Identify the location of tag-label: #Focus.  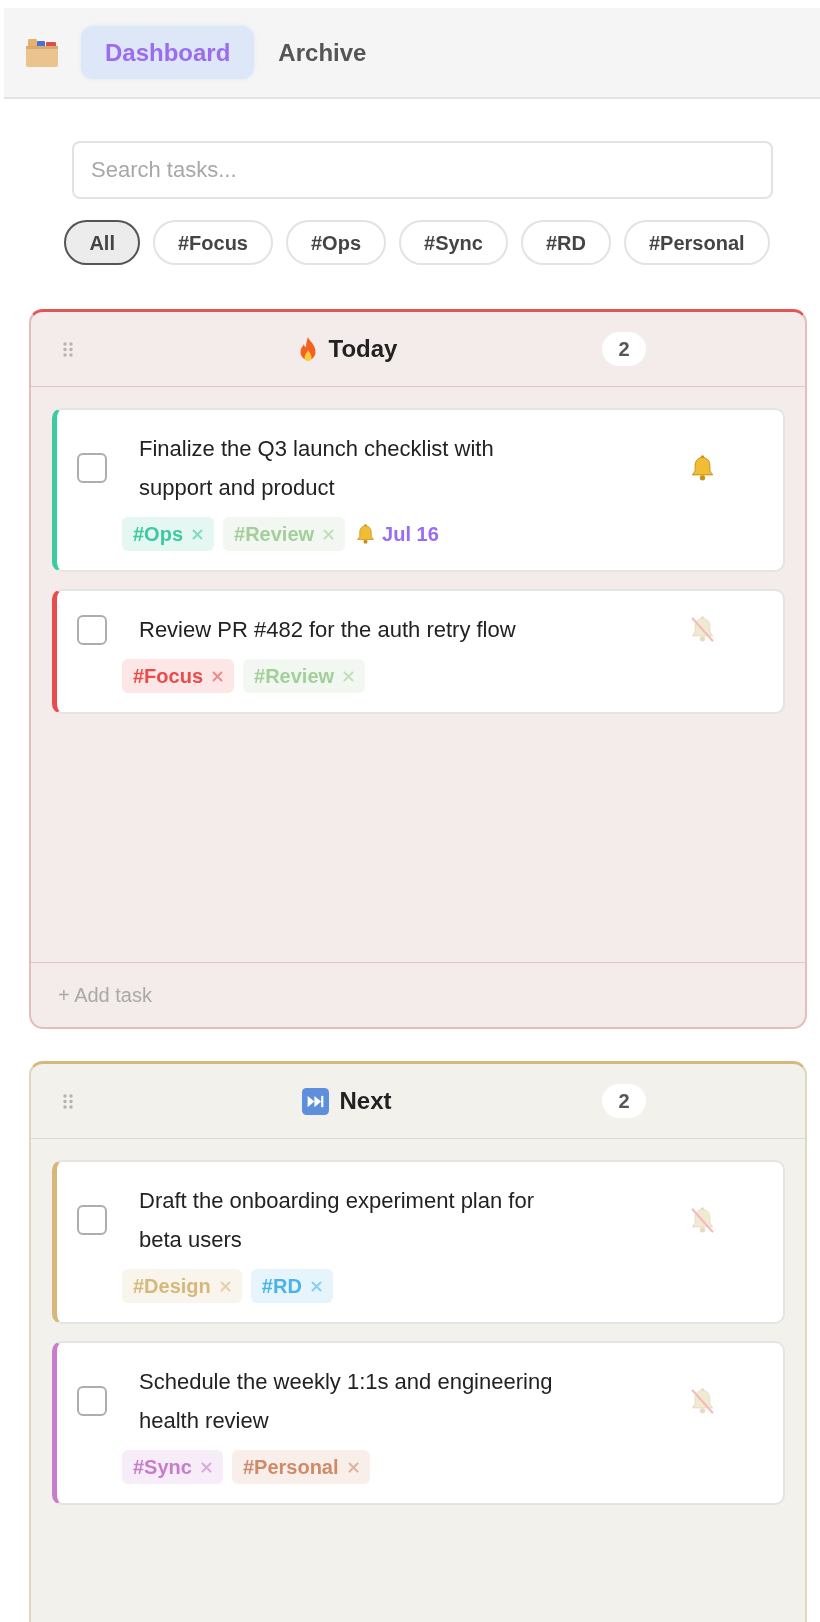
(168, 676).